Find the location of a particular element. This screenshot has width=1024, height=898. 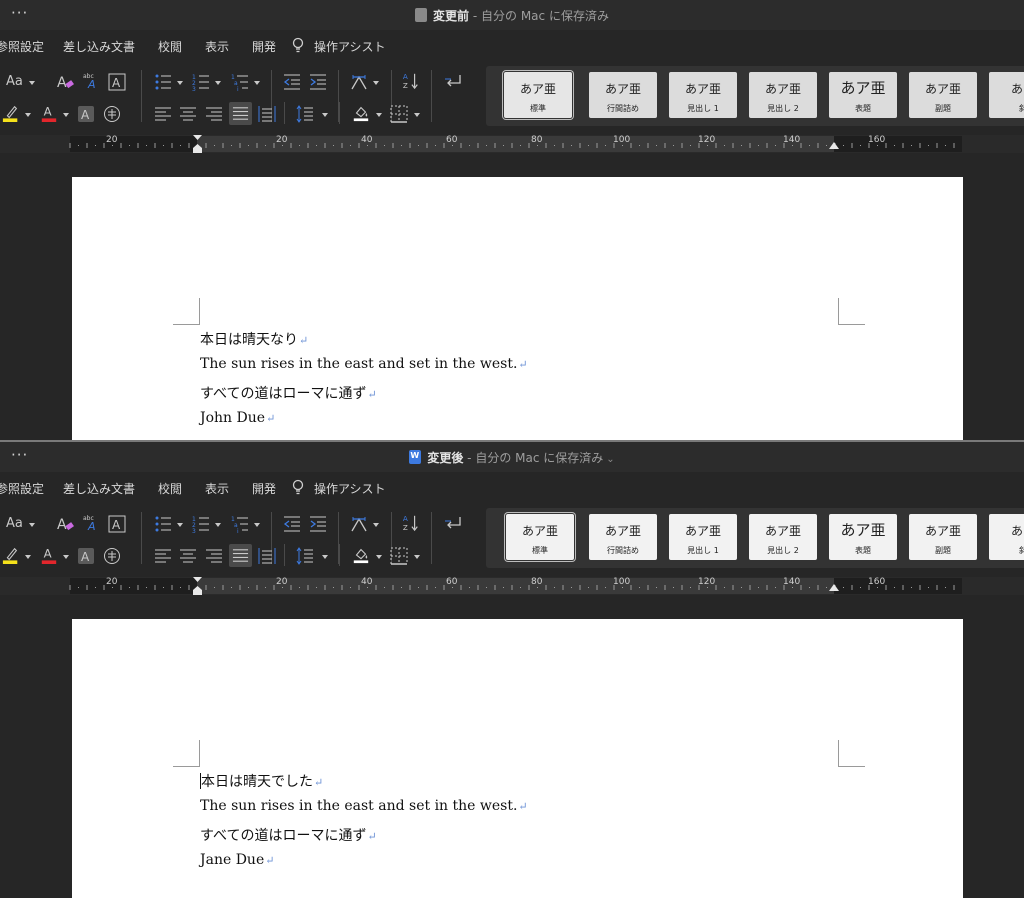

align-left-icon is located at coordinates (163, 114).